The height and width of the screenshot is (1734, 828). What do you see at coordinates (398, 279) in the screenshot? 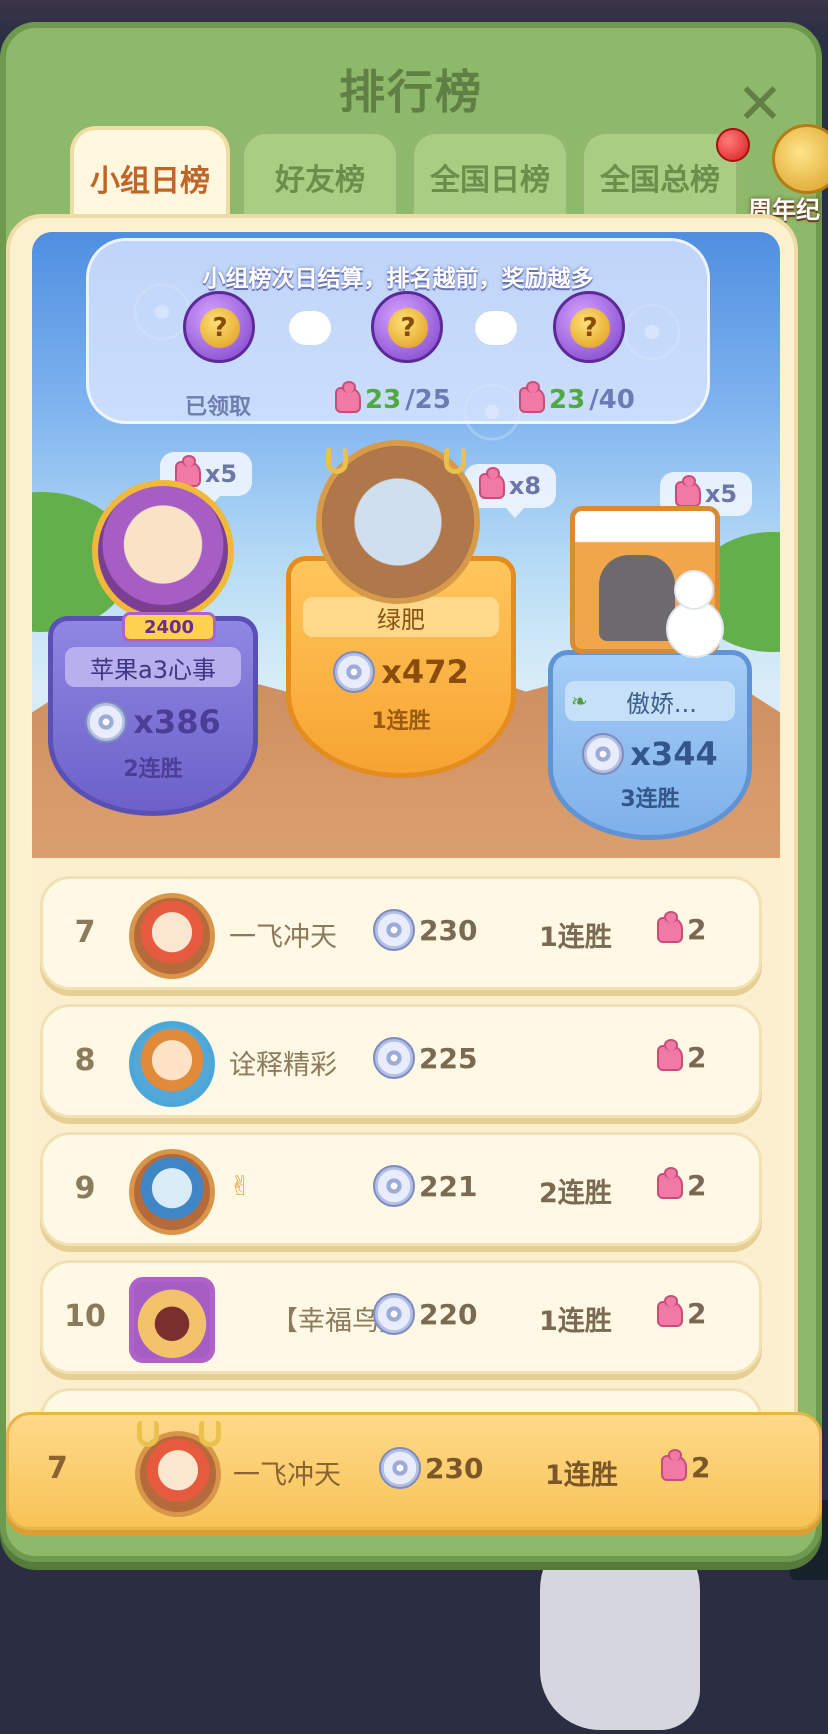
I see `reward-title: 小组榜次日结算，排名越前，奖励越多` at bounding box center [398, 279].